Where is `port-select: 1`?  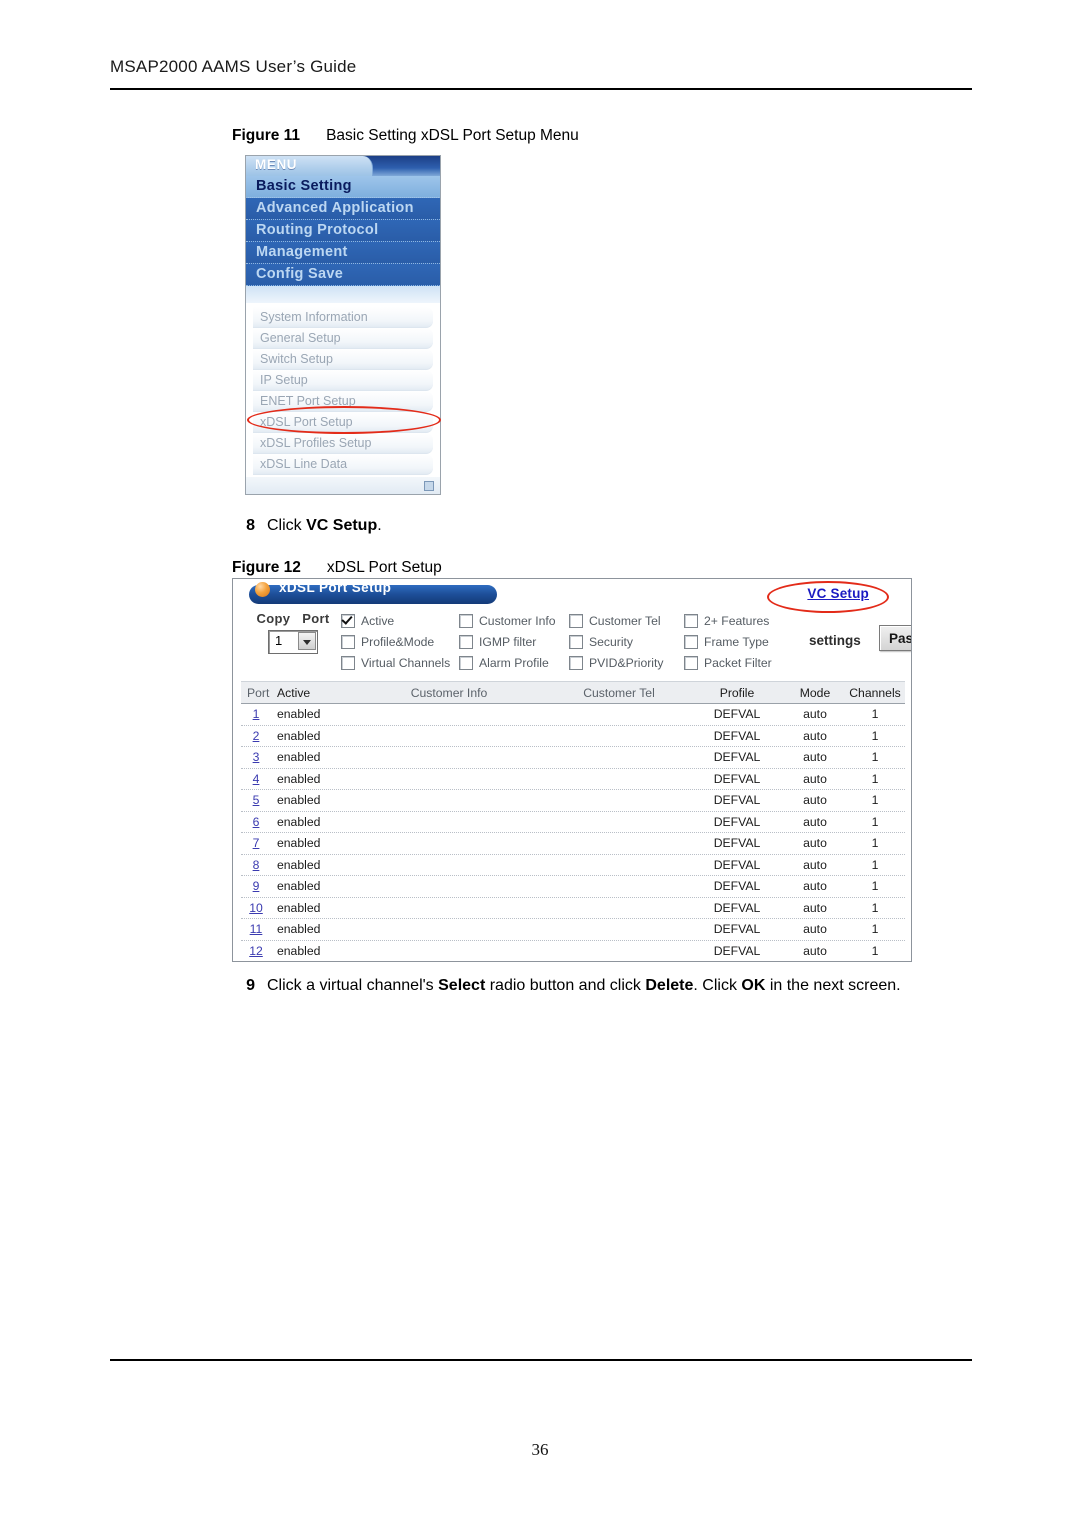
port-select: 1 is located at coordinates (293, 642).